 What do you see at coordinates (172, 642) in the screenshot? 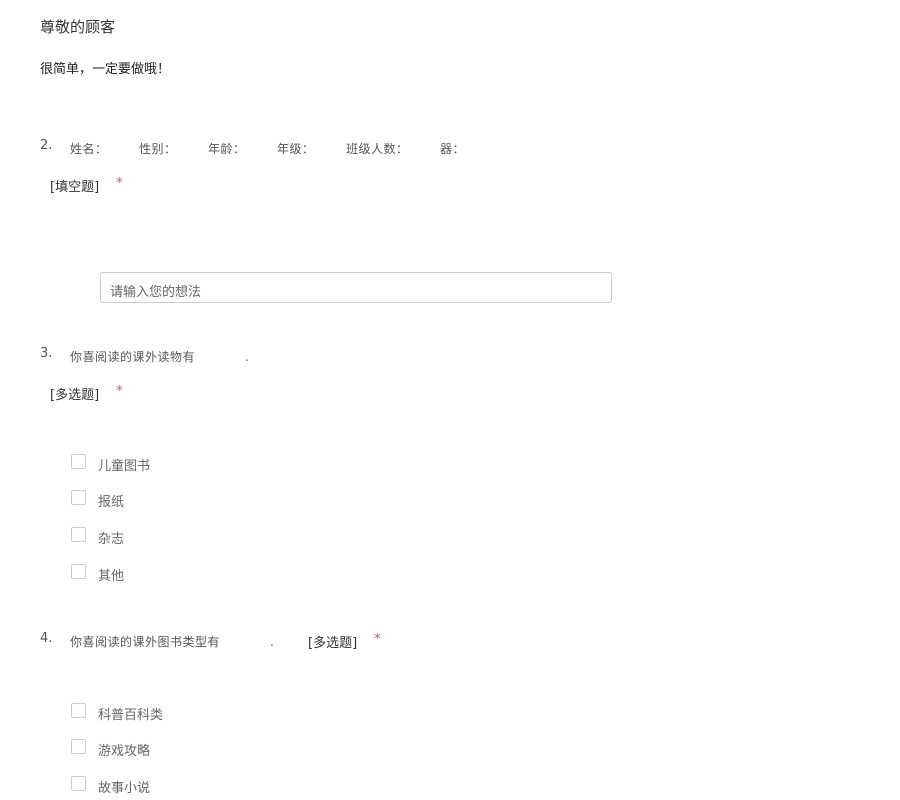
I see `question-text: 你喜阅读的课外图书类型有 .` at bounding box center [172, 642].